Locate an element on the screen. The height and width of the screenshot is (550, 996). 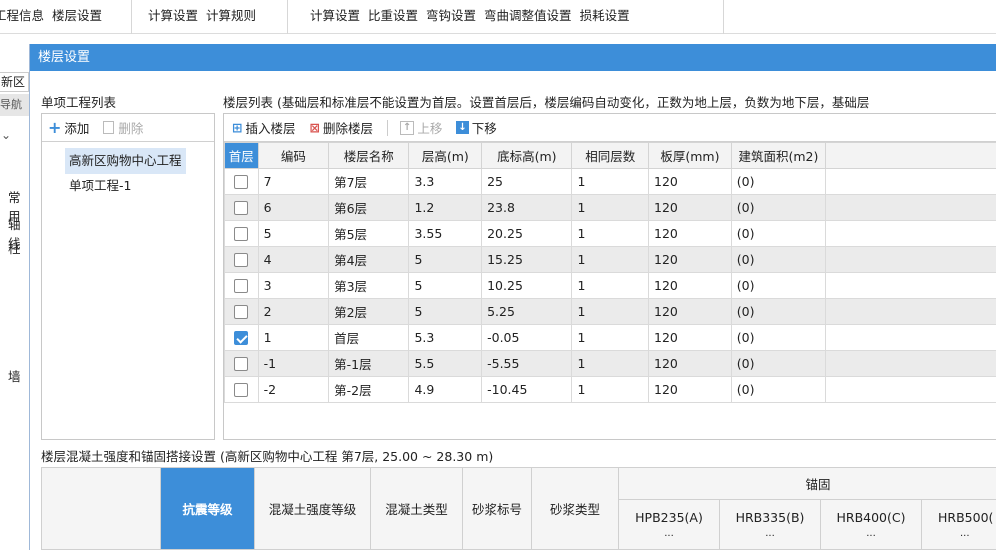
cell-floor-name: 第4层 is located at coordinates (369, 259).